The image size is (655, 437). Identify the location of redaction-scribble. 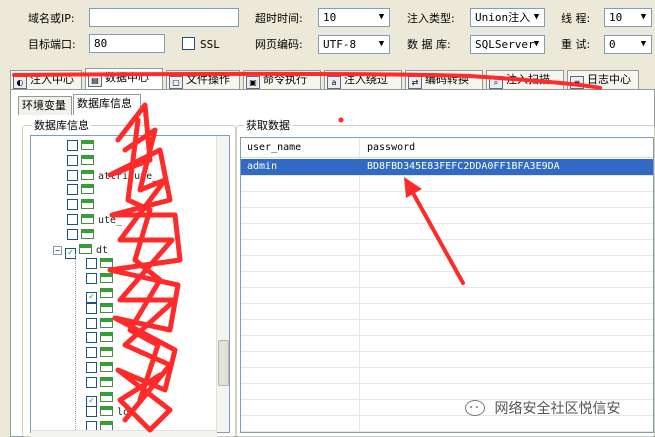
(145, 267).